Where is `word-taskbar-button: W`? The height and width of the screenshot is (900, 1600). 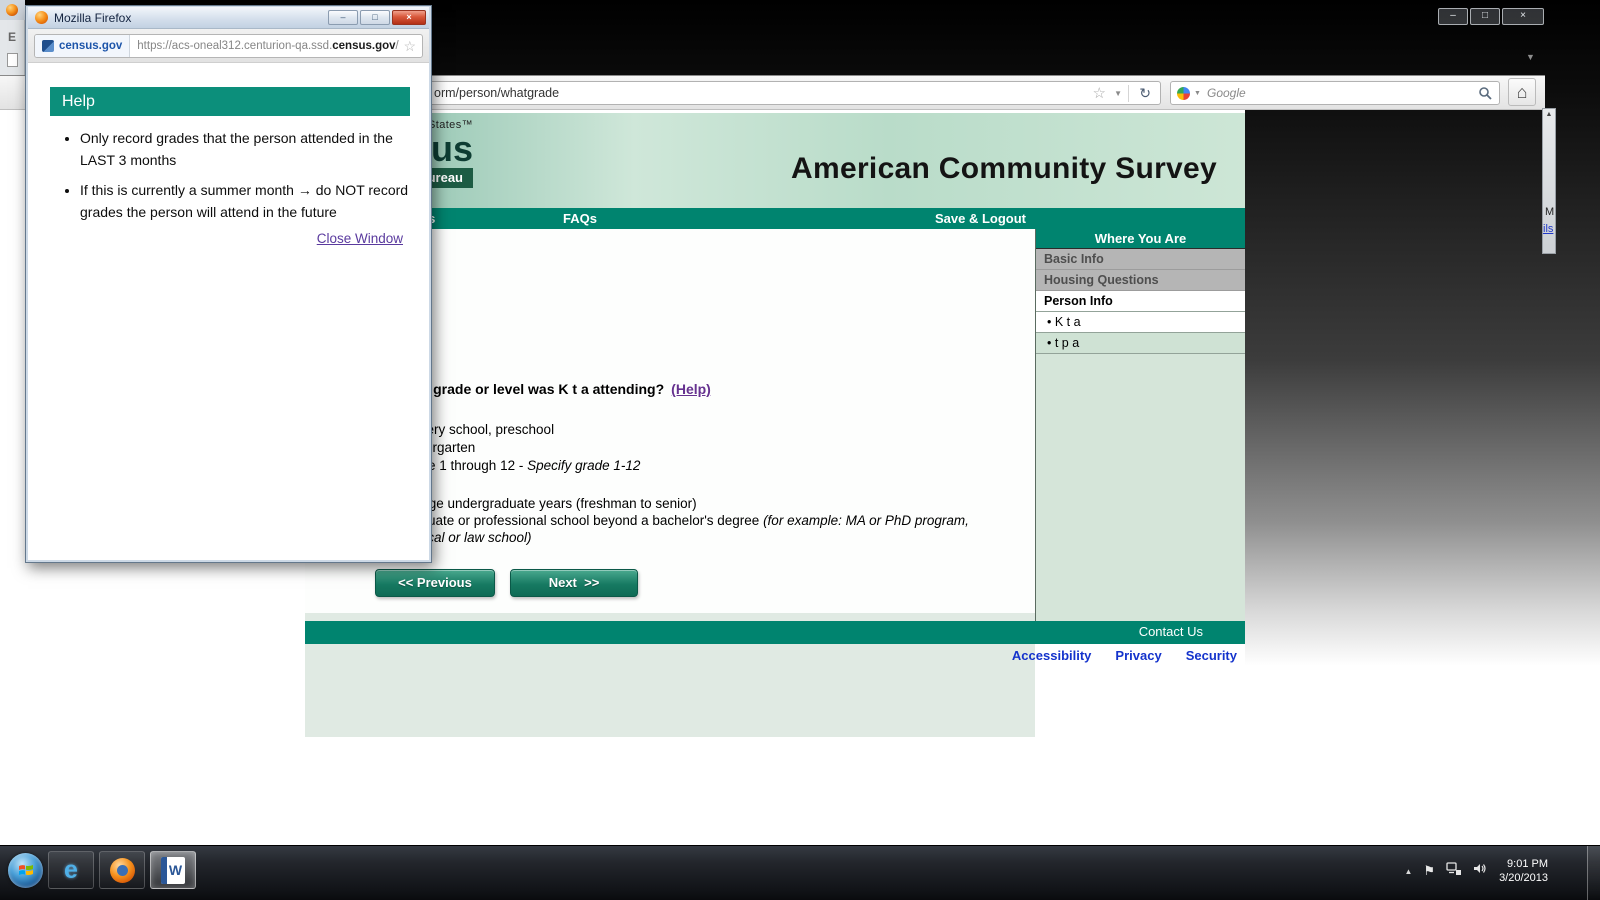
word-taskbar-button: W is located at coordinates (173, 870).